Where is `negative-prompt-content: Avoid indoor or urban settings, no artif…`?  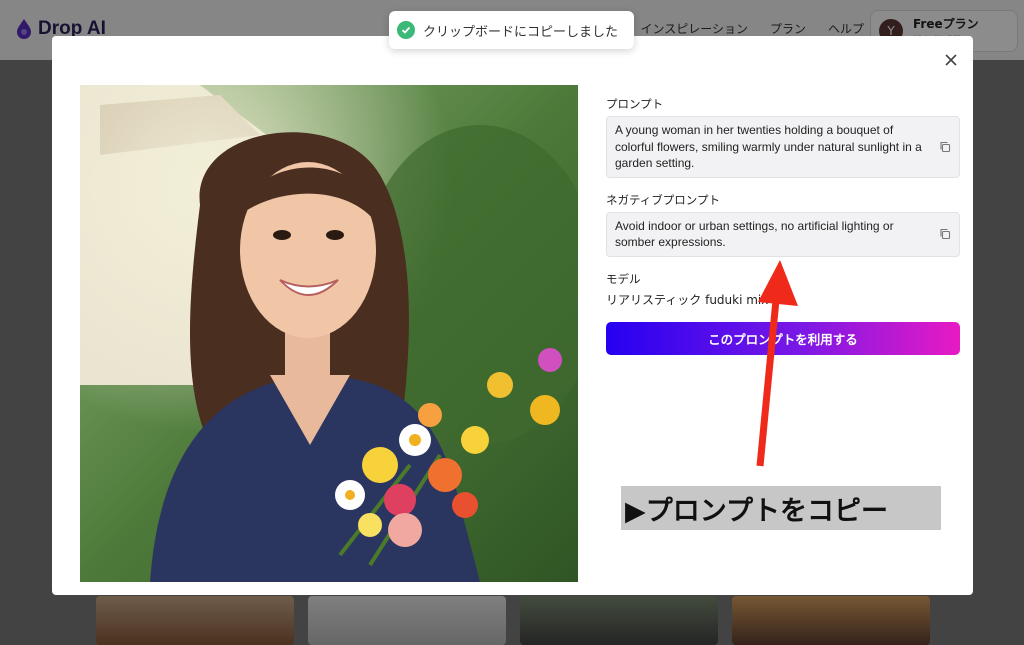
negative-prompt-content: Avoid indoor or urban settings, no artif… is located at coordinates (754, 234).